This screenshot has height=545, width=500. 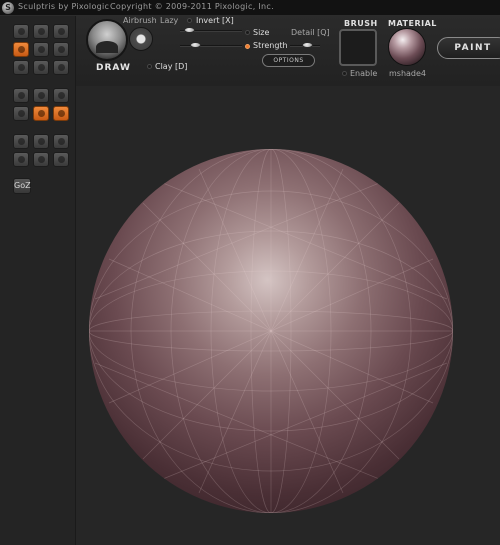 What do you see at coordinates (288, 60) in the screenshot?
I see `options-button: OPTIONS` at bounding box center [288, 60].